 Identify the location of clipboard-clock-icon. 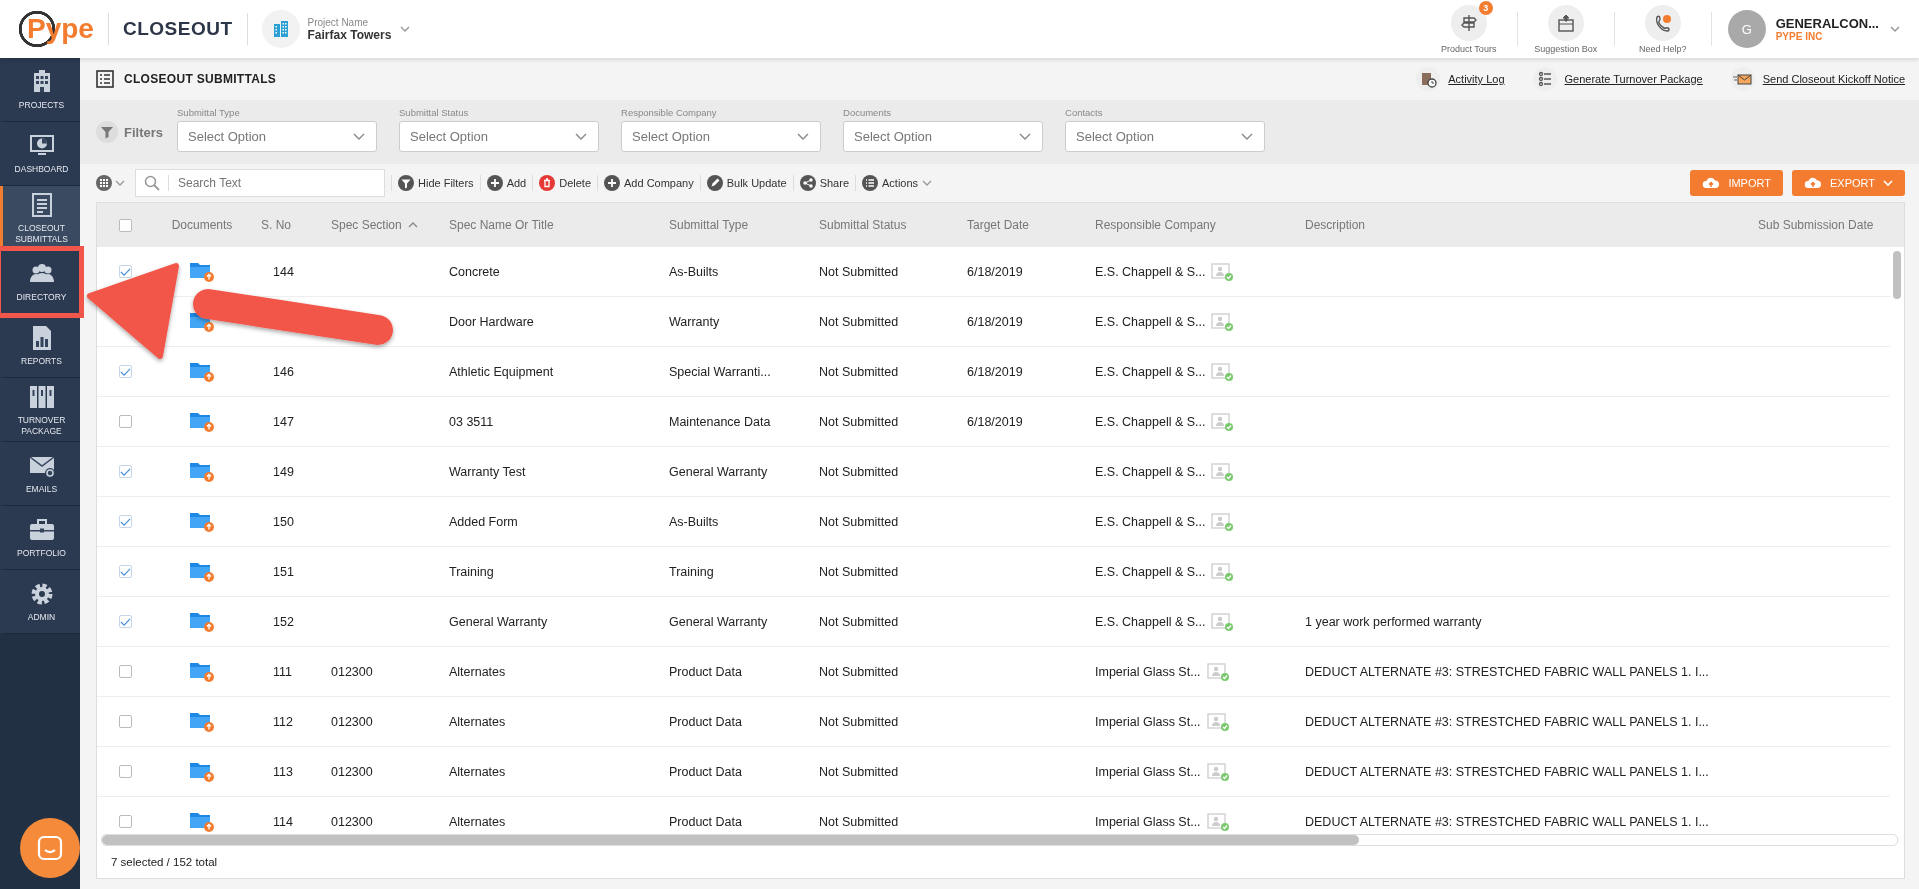
(1428, 79).